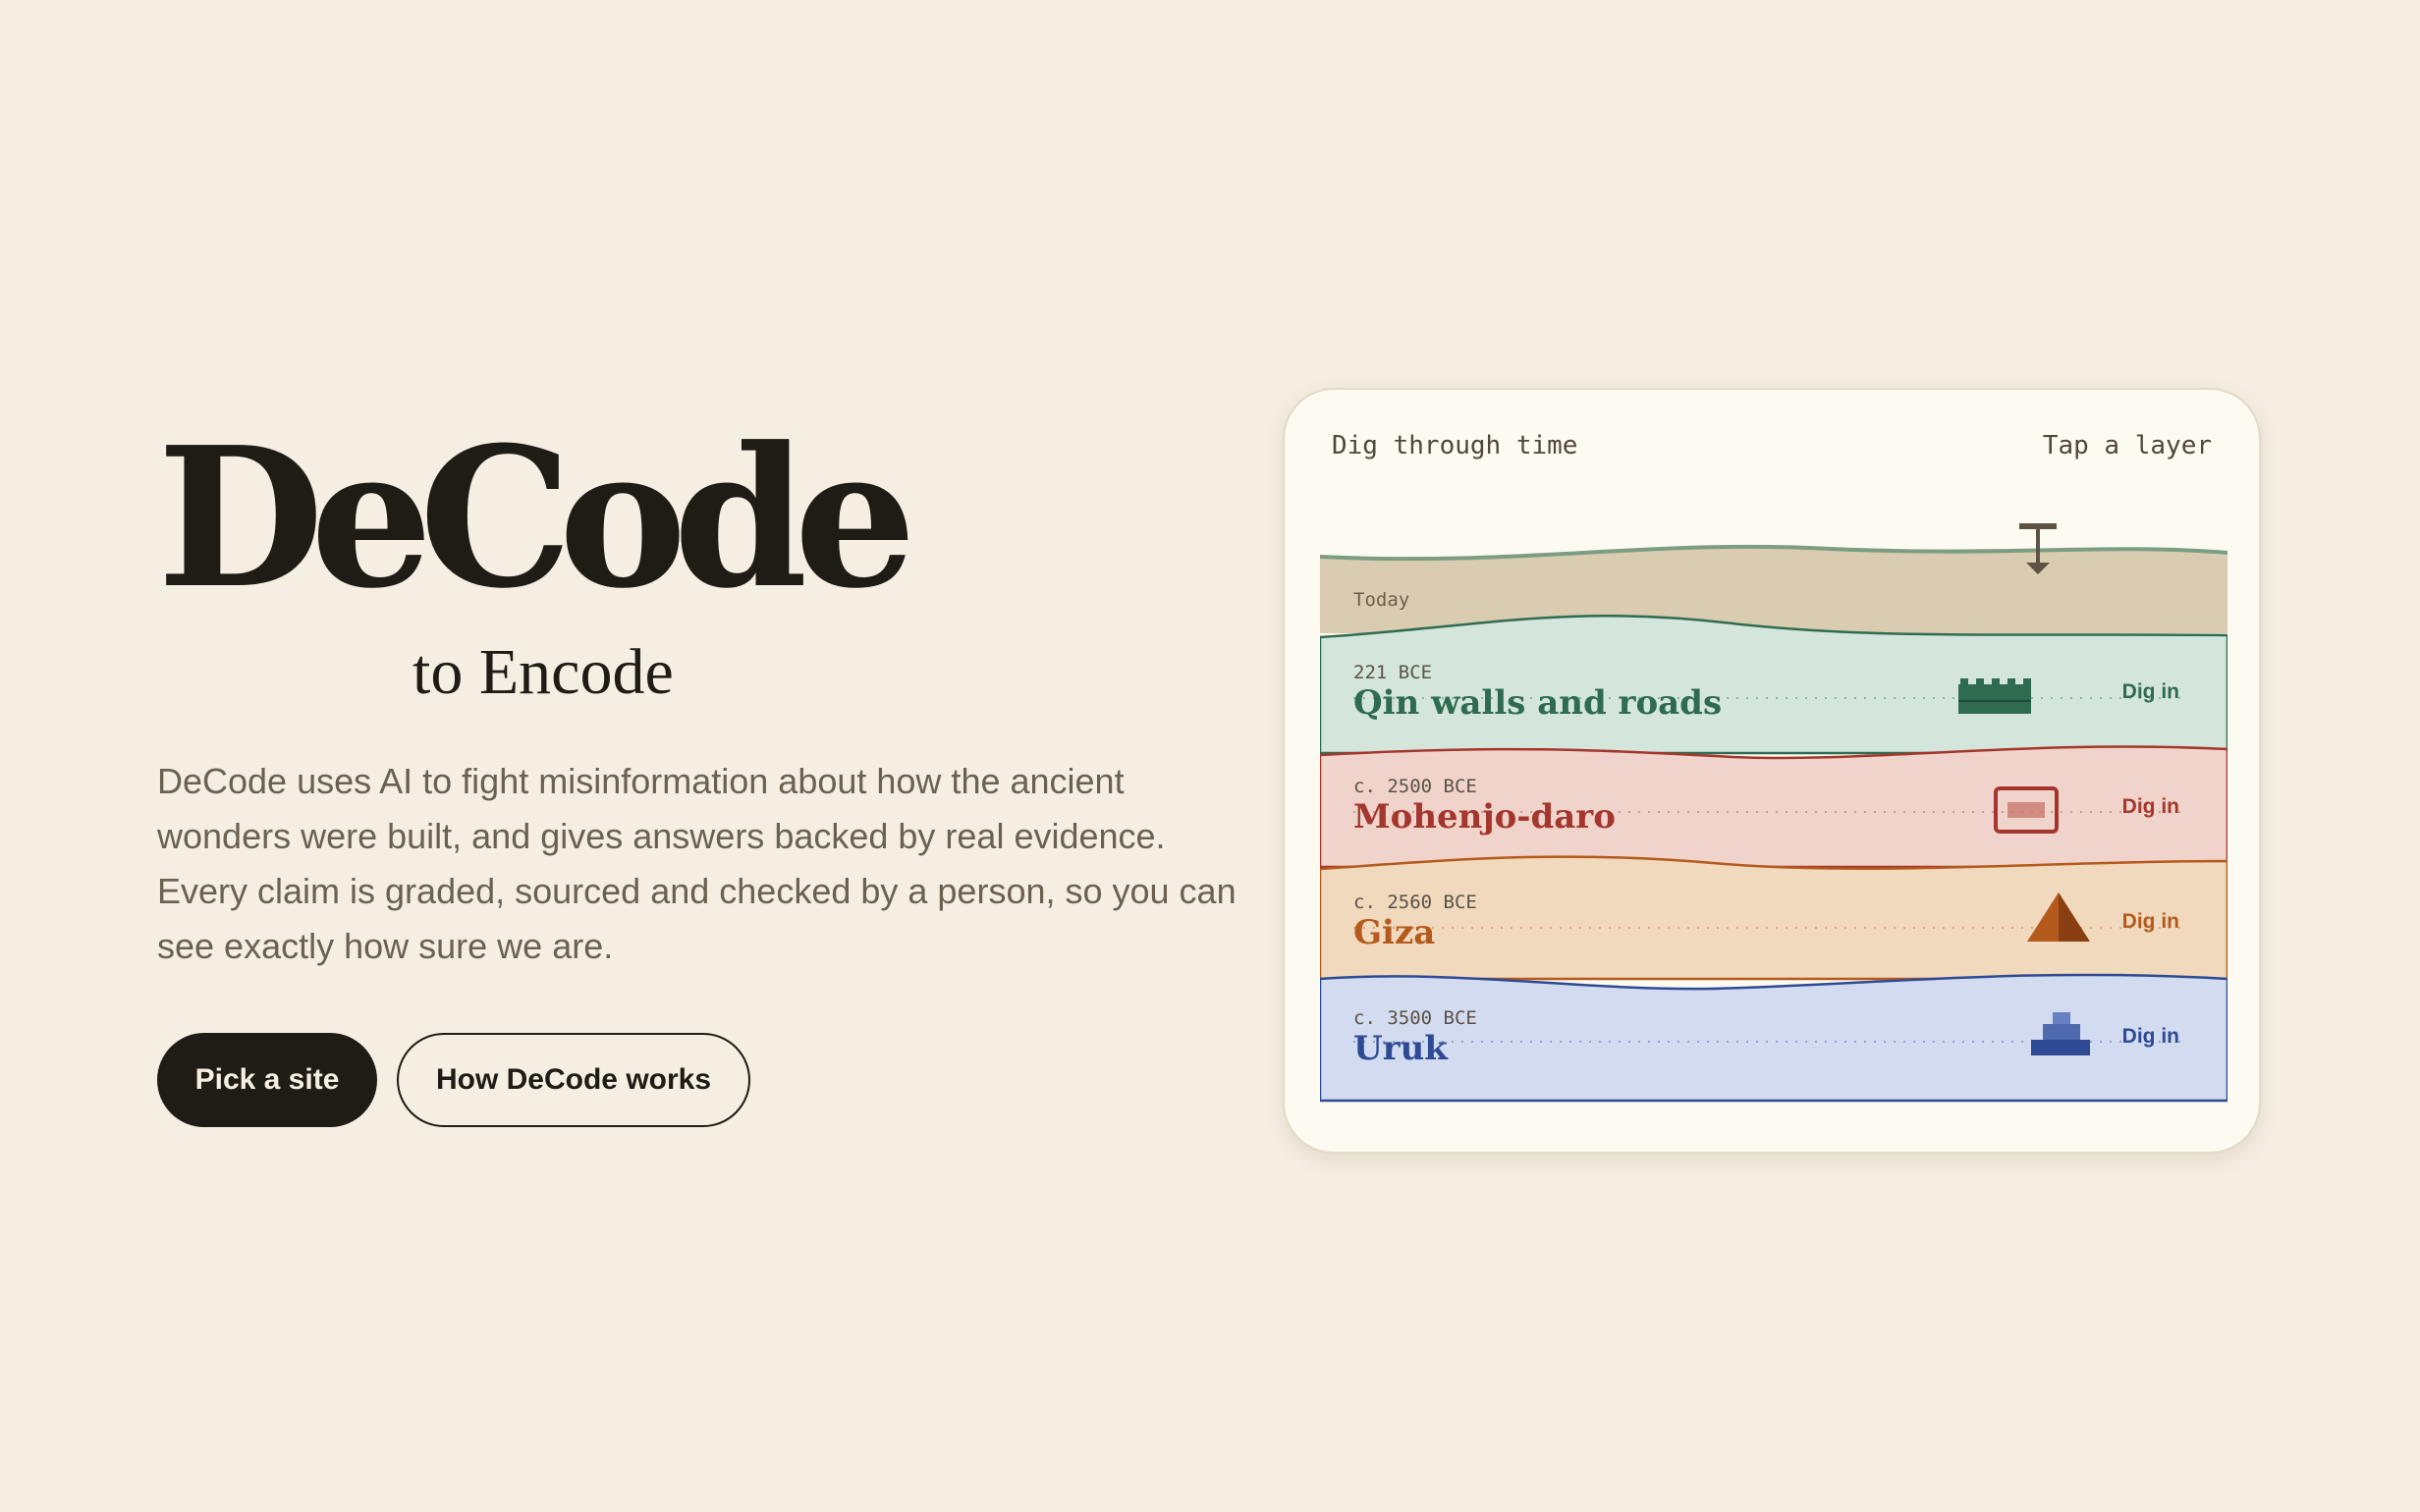 The width and height of the screenshot is (2420, 1512). Describe the element at coordinates (573, 1080) in the screenshot. I see `how-it-works-button: How DeCode works` at that location.